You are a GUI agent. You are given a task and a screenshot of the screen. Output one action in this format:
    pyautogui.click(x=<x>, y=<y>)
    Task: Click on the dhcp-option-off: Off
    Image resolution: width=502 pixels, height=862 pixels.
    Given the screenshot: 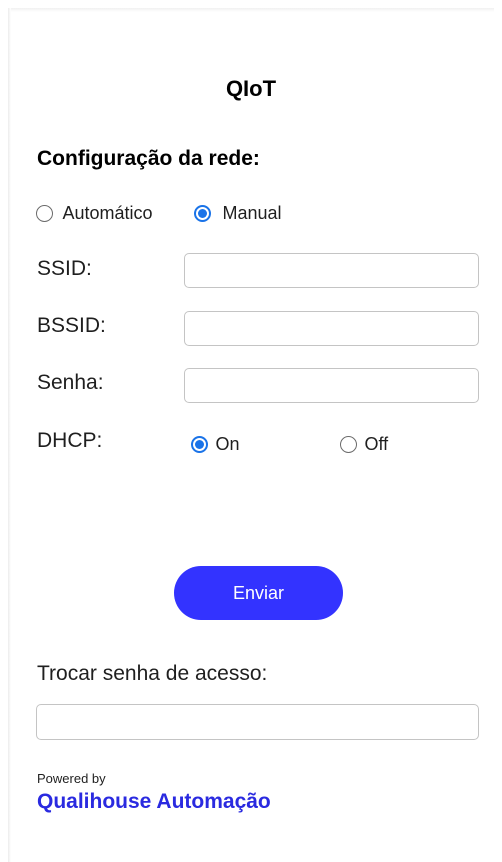 What is the action you would take?
    pyautogui.click(x=364, y=444)
    